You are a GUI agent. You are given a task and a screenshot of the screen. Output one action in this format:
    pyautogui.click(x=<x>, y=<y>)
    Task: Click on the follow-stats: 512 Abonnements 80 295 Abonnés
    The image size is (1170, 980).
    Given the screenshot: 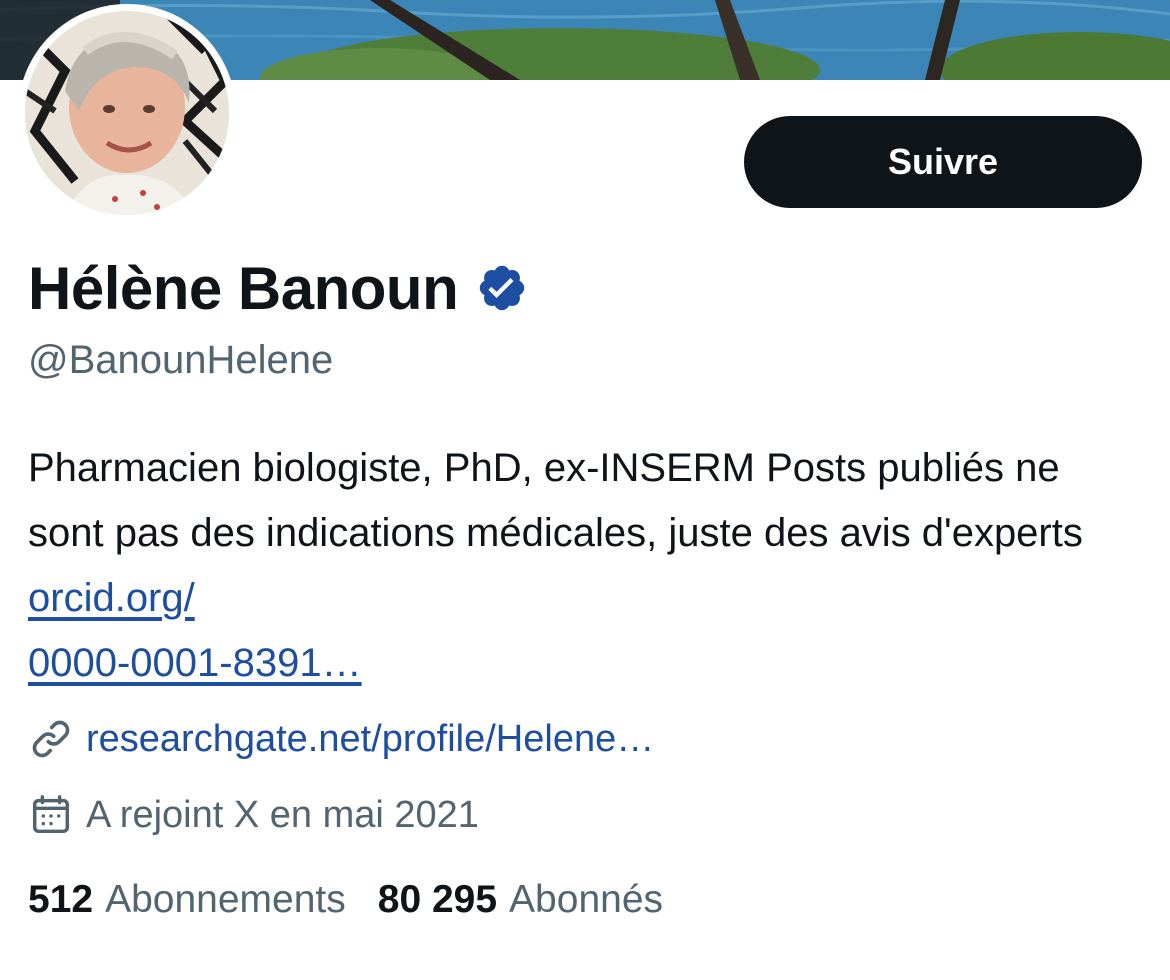 What is the action you would take?
    pyautogui.click(x=345, y=900)
    